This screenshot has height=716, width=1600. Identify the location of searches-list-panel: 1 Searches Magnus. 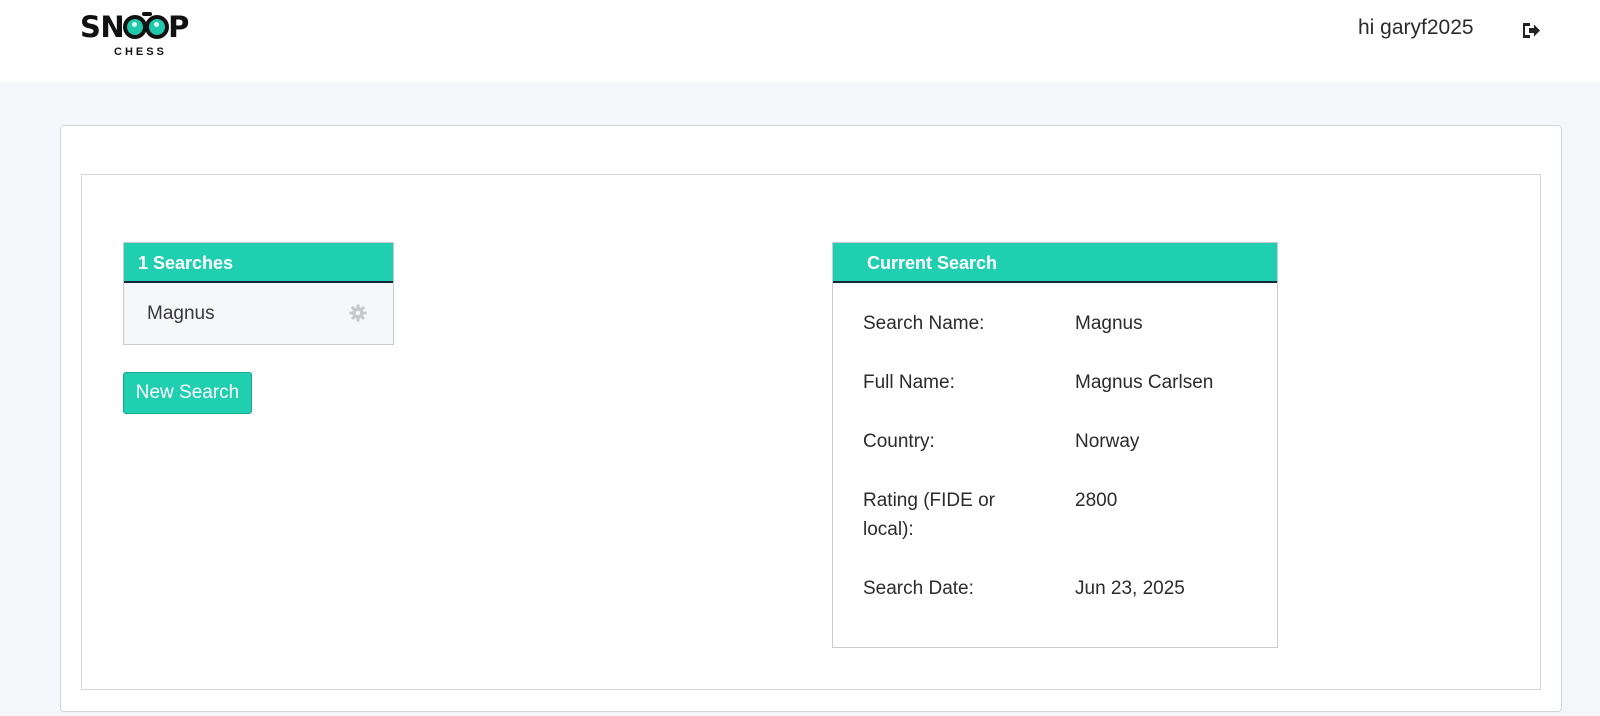
(258, 293).